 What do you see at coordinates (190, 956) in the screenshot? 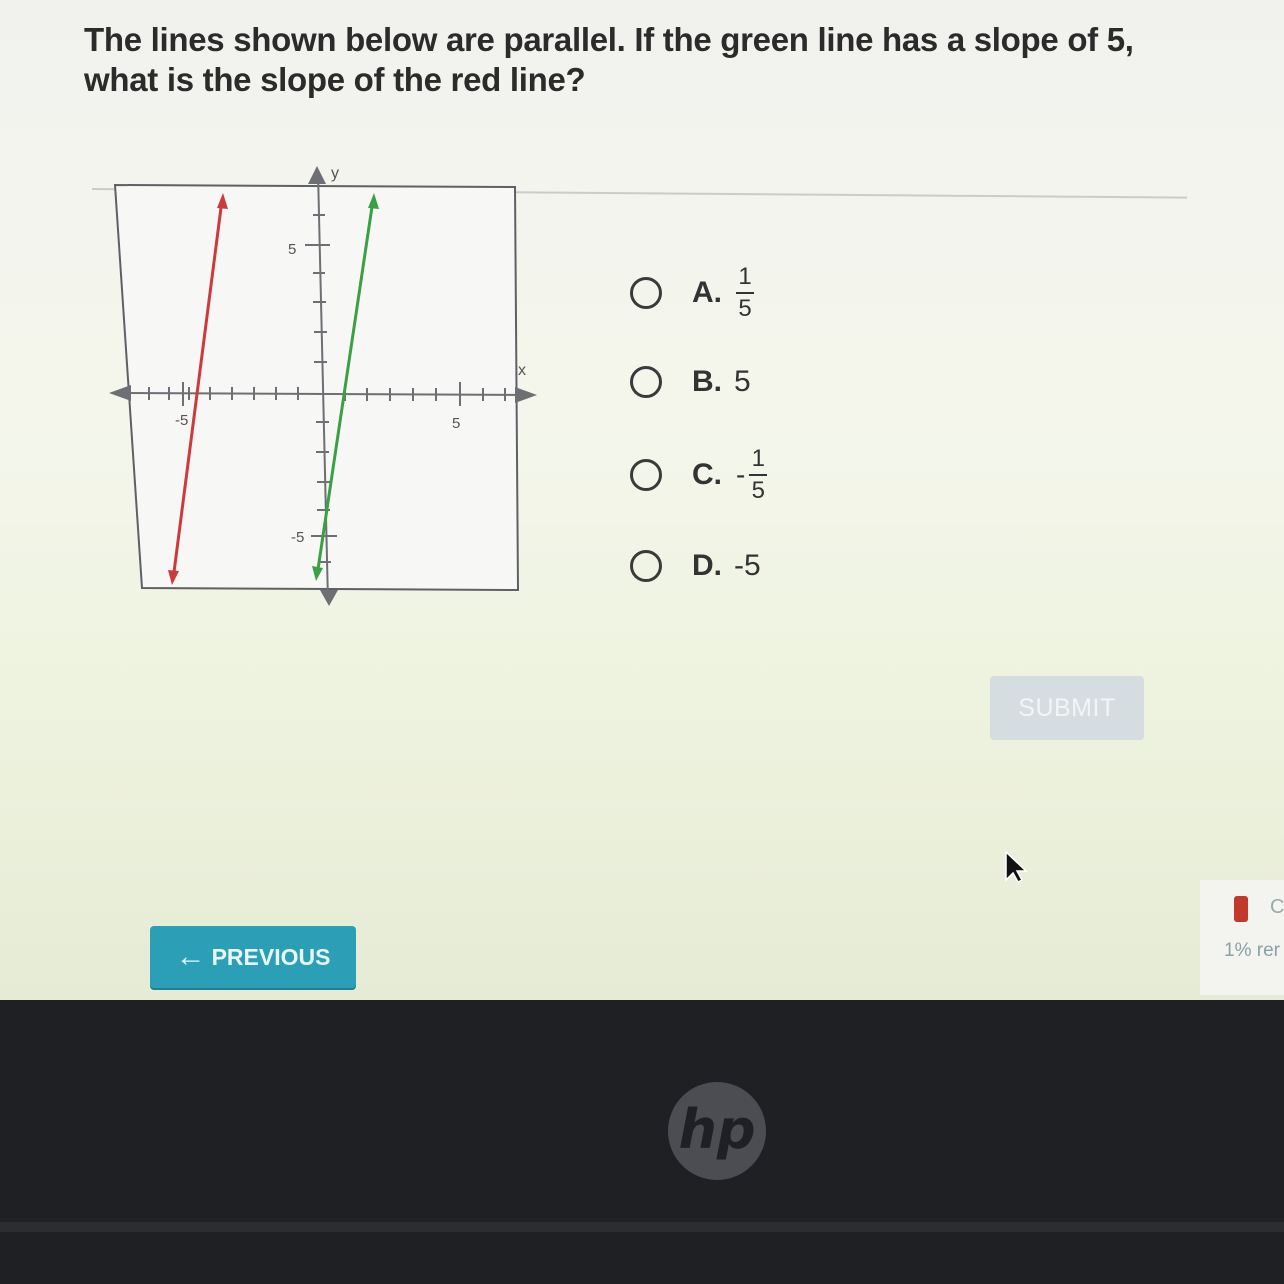
I see `arrow-left-icon: ←` at bounding box center [190, 956].